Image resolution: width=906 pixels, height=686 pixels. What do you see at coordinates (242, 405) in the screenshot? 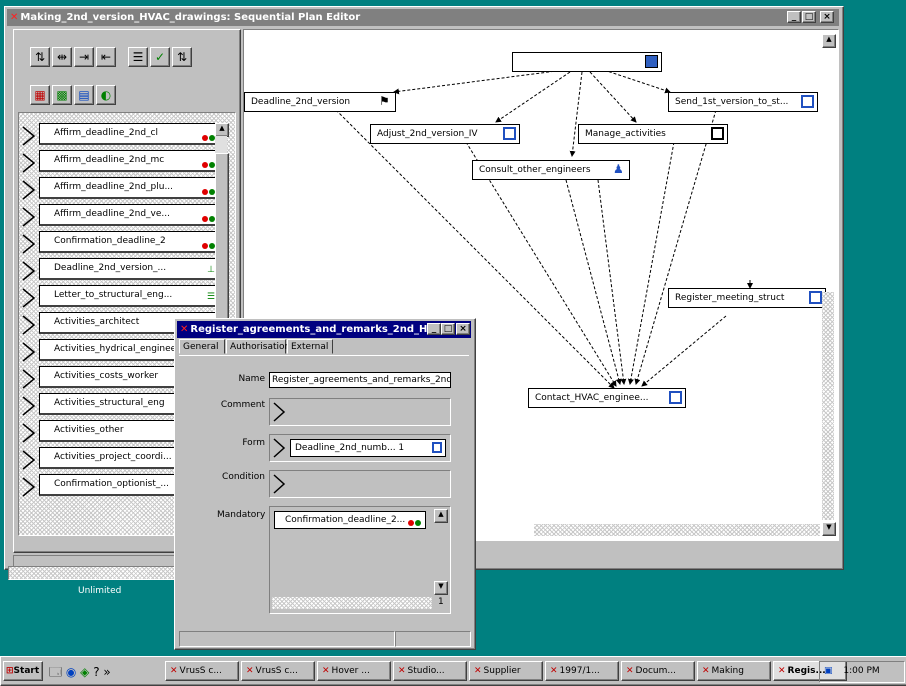
I see `comment-label: Comment` at bounding box center [242, 405].